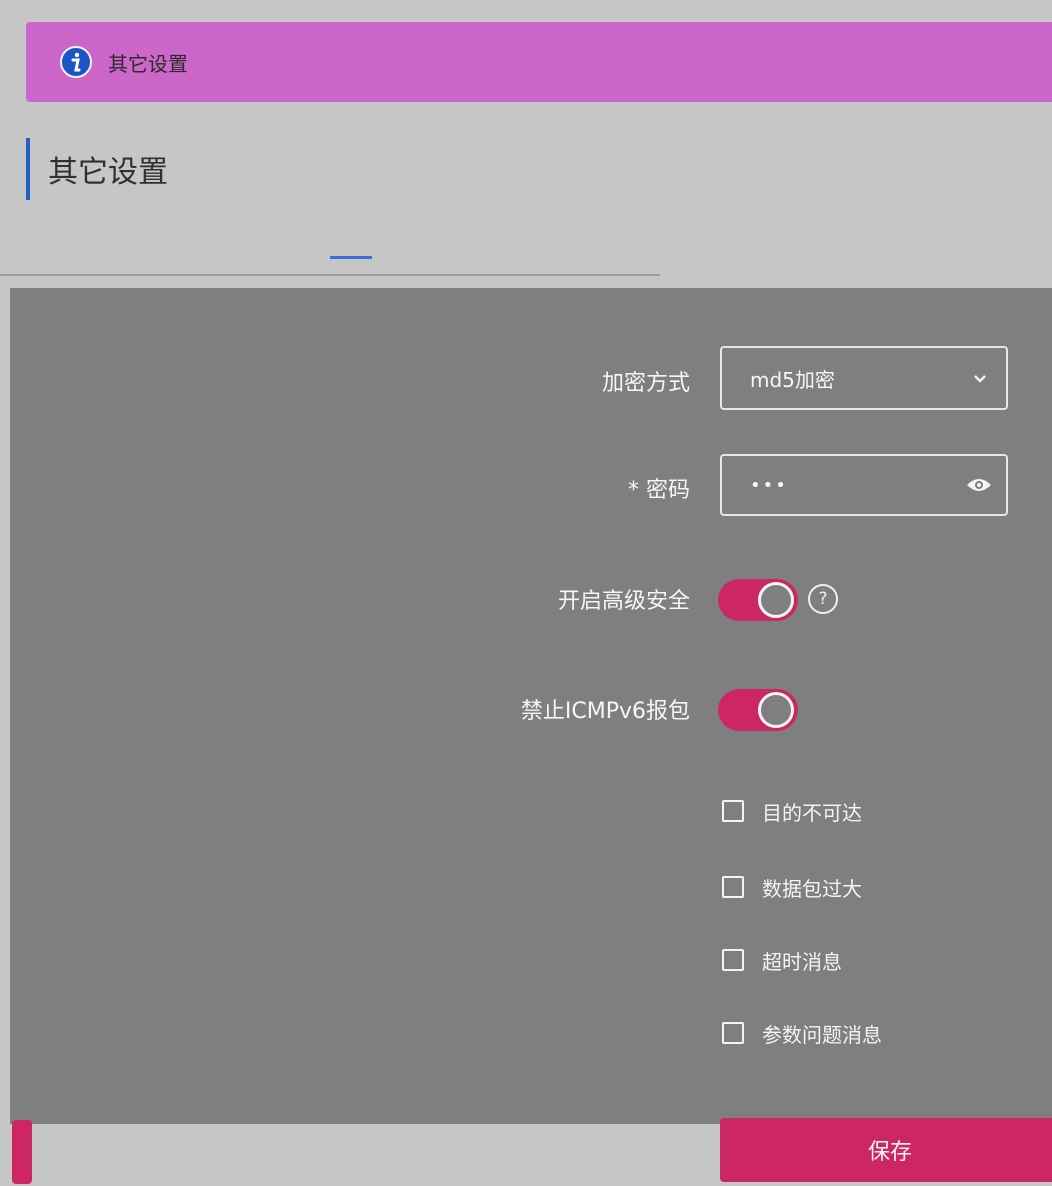 The height and width of the screenshot is (1186, 1052). I want to click on encryption-value: md5加密, so click(792, 379).